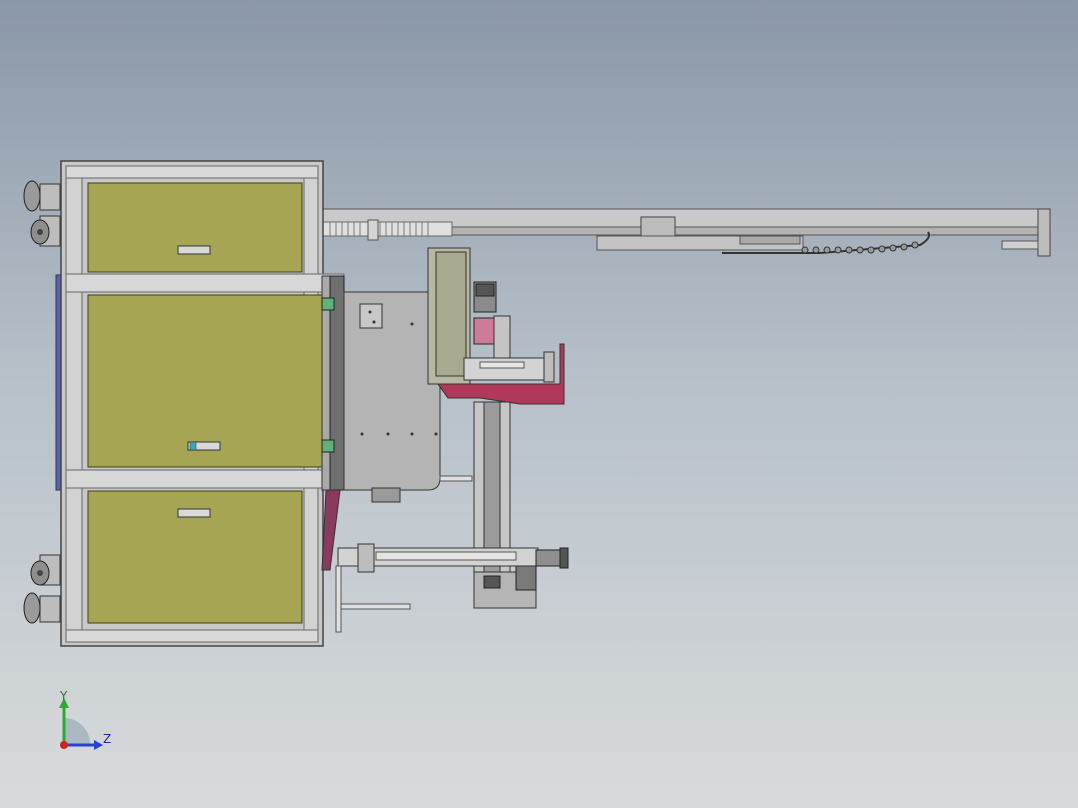 This screenshot has height=808, width=1078. I want to click on mounting-plate, so click(333, 383).